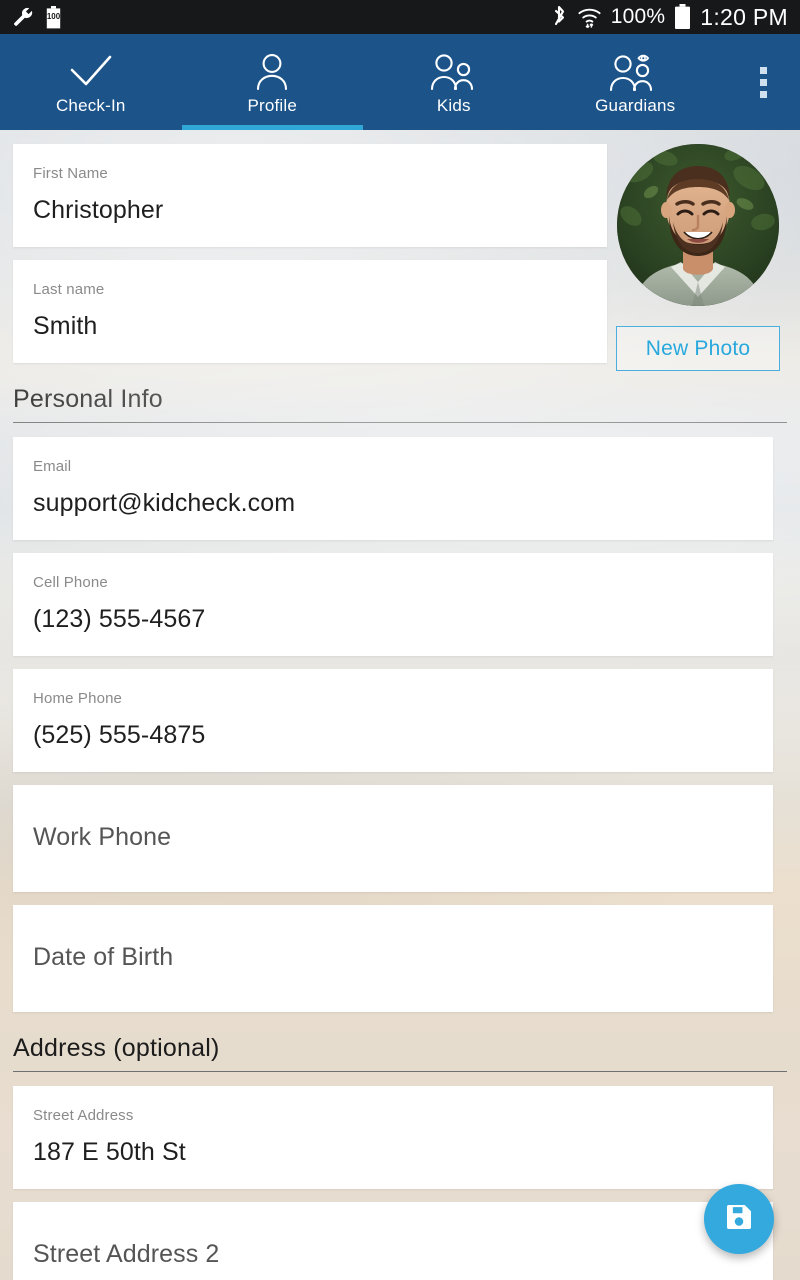  What do you see at coordinates (393, 838) in the screenshot?
I see `work-phone-field: Work Phone` at bounding box center [393, 838].